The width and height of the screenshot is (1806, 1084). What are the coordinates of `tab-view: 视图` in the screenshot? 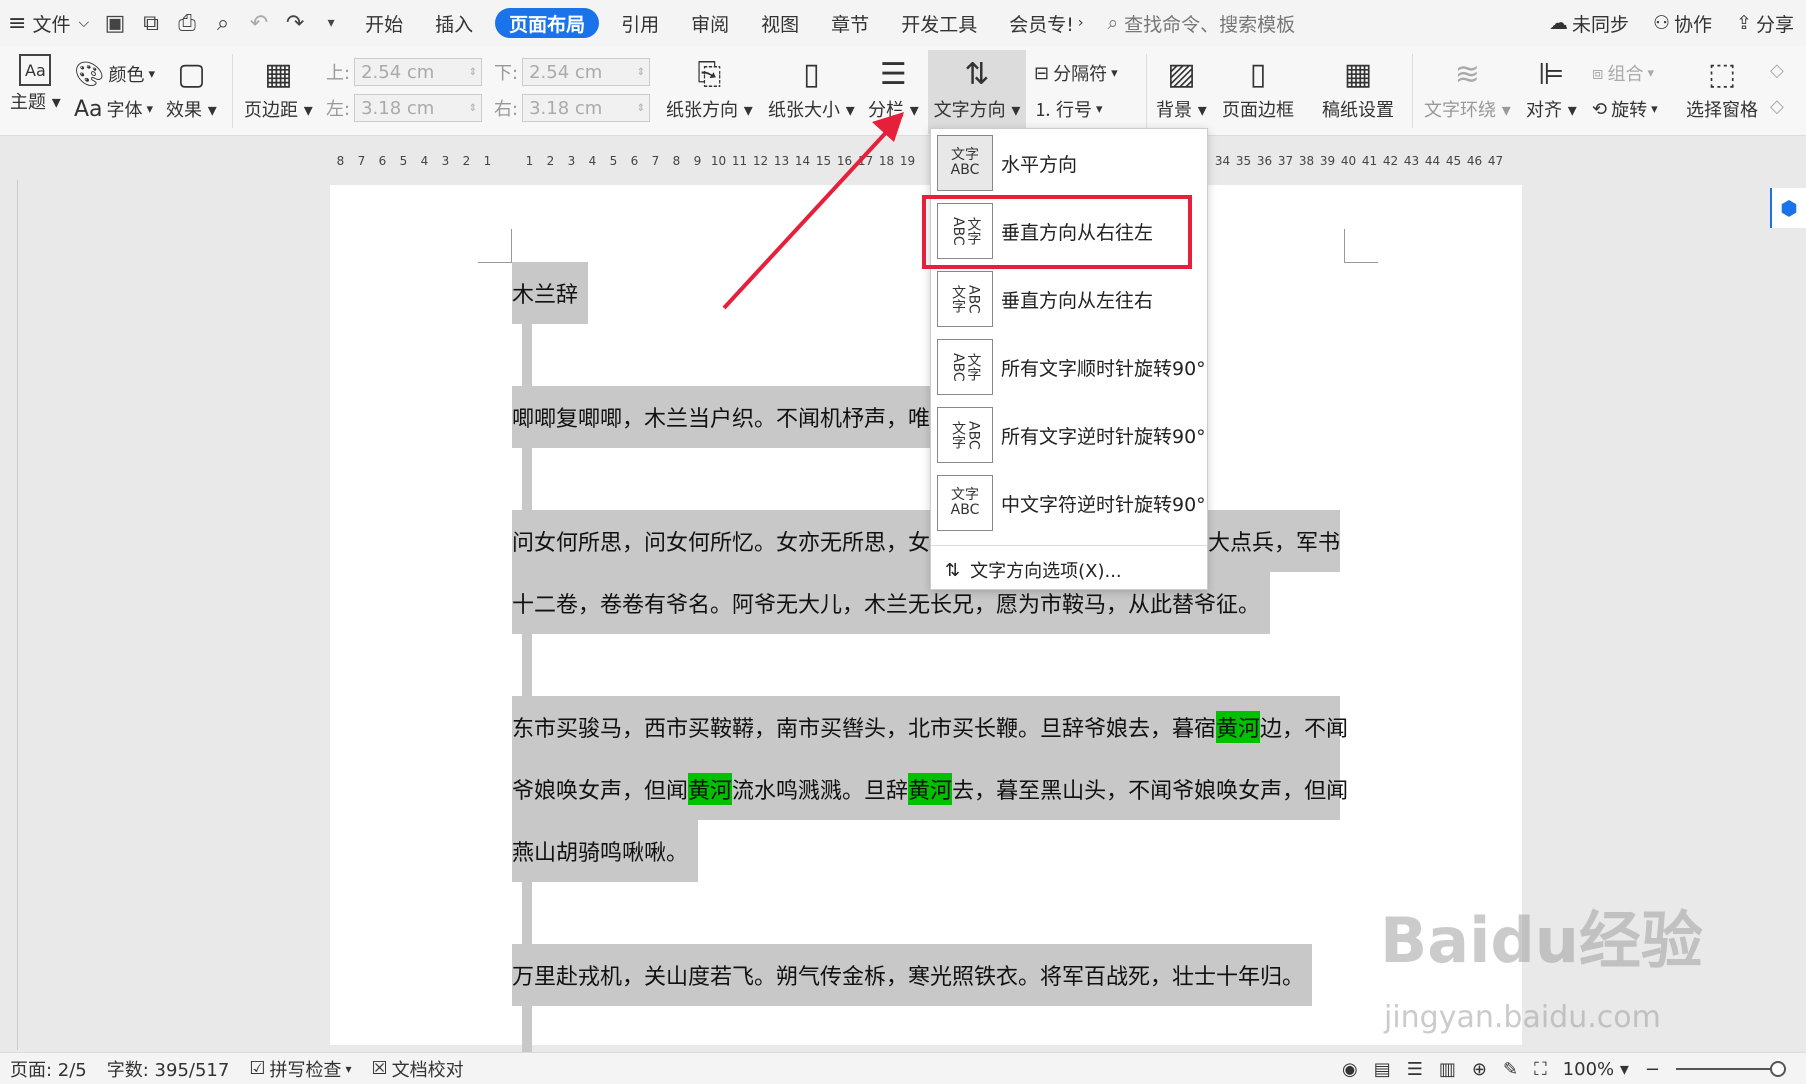 It's located at (780, 23).